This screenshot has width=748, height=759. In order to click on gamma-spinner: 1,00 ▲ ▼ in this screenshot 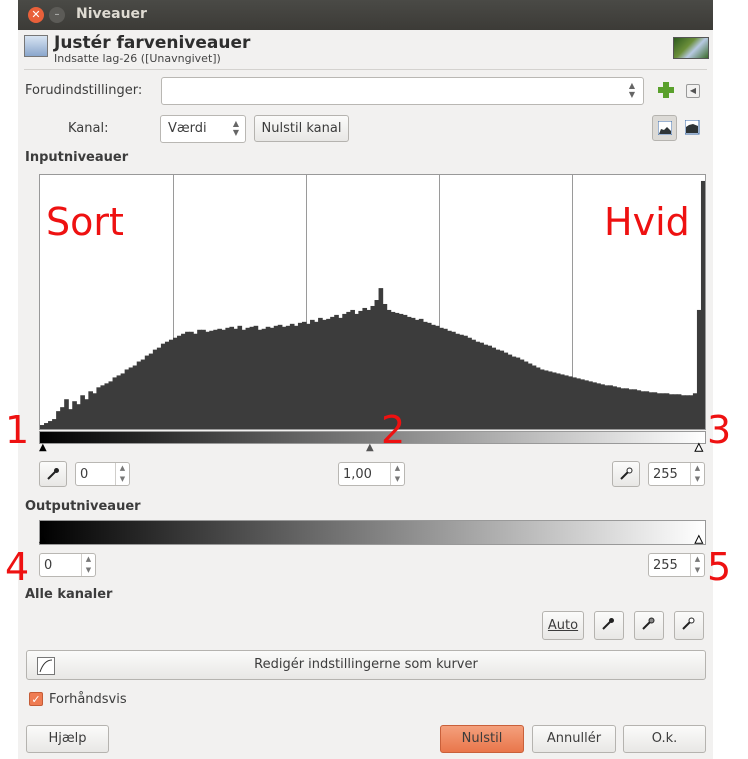, I will do `click(371, 474)`.